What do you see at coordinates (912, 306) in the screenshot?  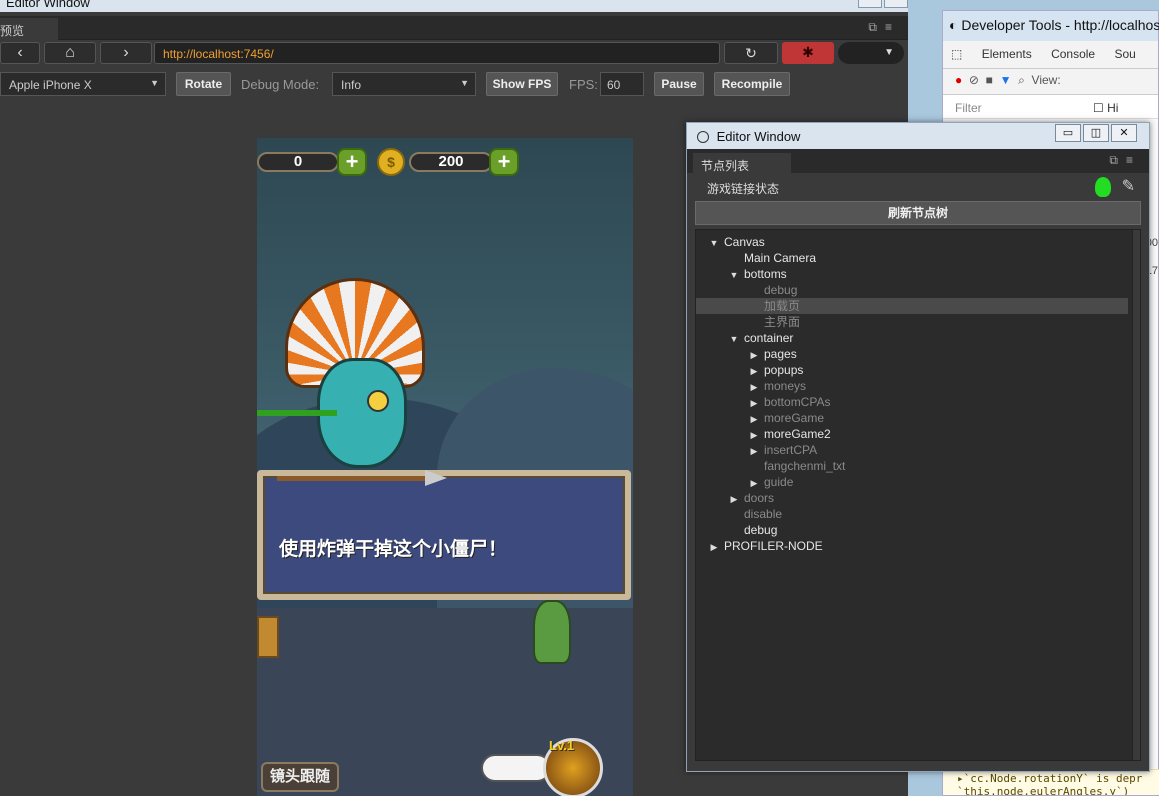 I see `tree-node: 加载页` at bounding box center [912, 306].